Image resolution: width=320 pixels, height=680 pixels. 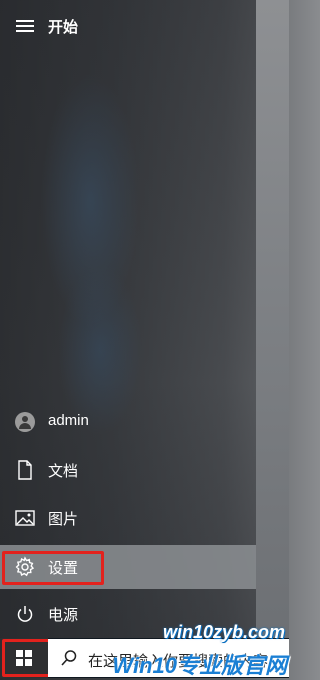 I want to click on desktop-background, so click(x=272, y=319).